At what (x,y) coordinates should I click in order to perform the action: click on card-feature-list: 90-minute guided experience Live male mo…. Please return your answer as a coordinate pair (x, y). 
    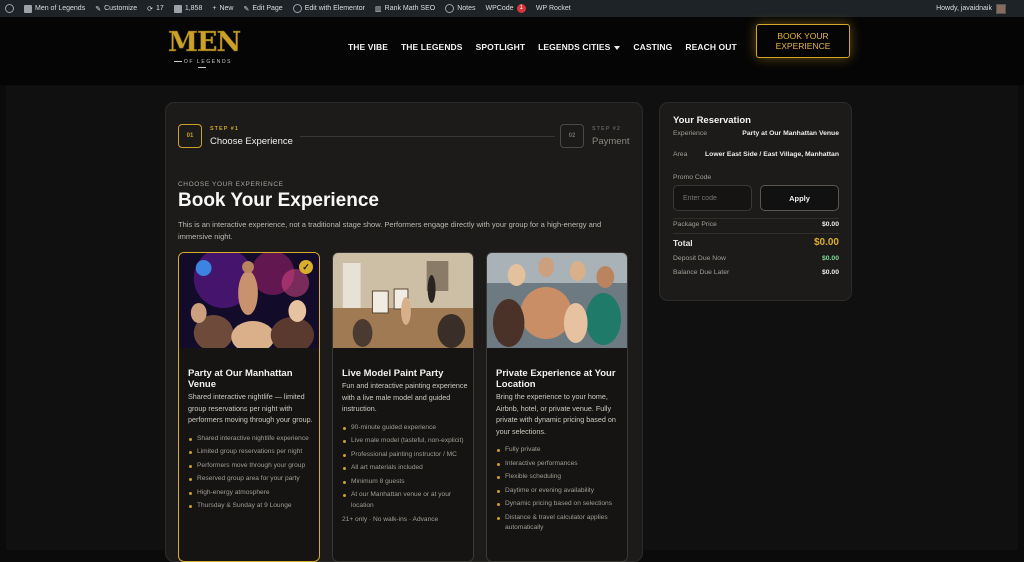
    Looking at the image, I should click on (405, 467).